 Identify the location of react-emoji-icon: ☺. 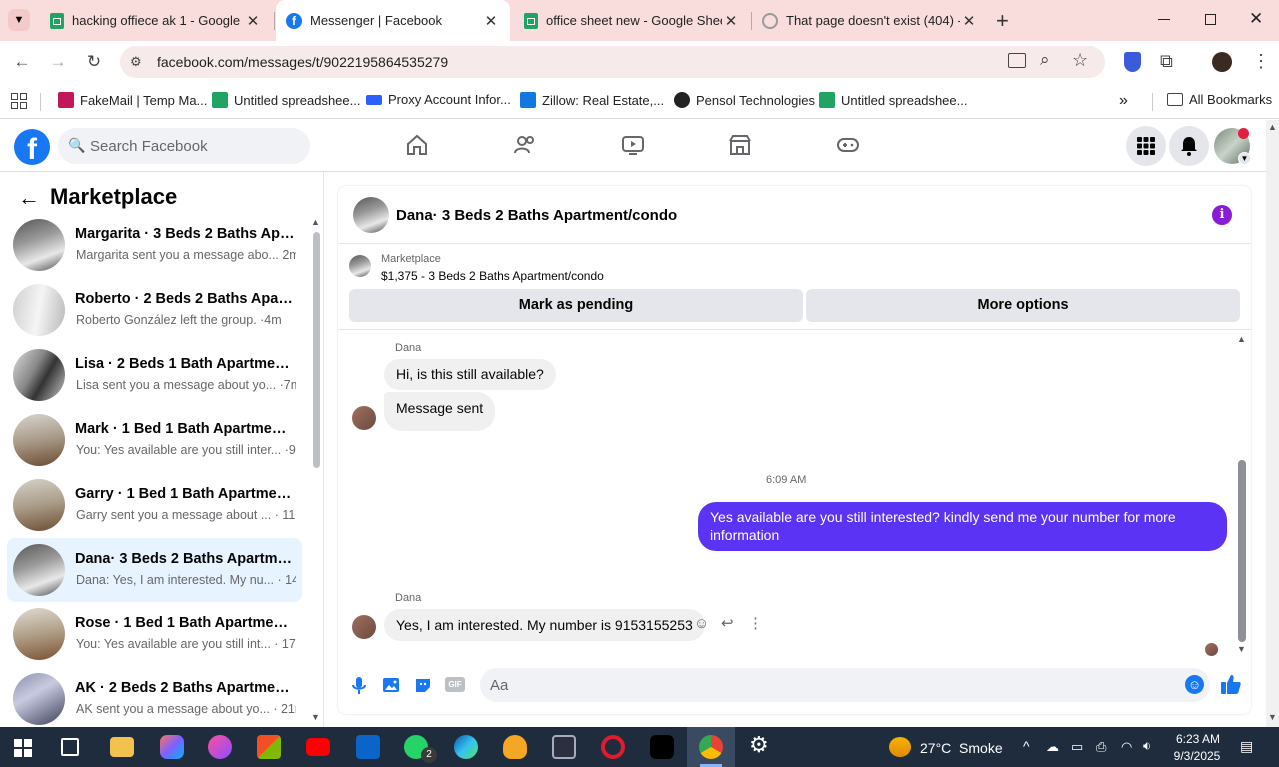
(701, 623).